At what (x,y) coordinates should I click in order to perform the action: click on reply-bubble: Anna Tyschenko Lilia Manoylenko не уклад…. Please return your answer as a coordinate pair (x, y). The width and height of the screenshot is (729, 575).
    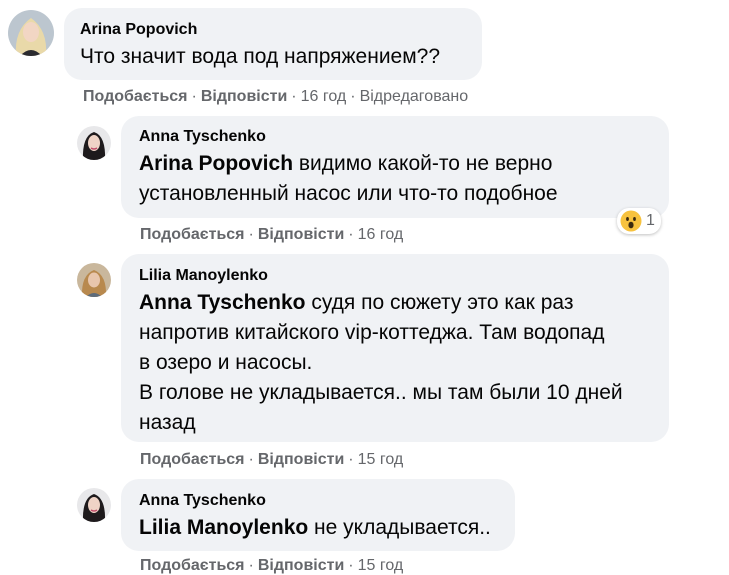
    Looking at the image, I should click on (318, 515).